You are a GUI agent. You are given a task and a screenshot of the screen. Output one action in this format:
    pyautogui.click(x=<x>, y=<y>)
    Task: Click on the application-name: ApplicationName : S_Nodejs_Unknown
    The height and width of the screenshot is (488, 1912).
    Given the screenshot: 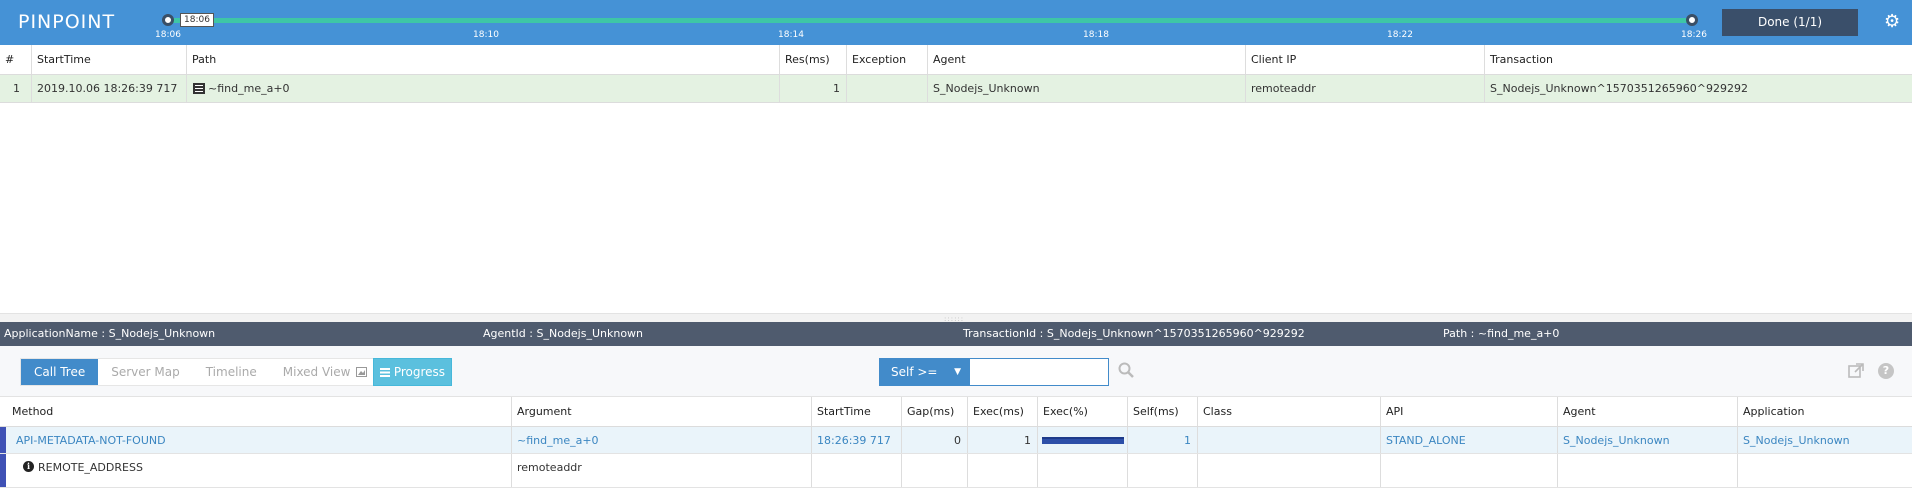 What is the action you would take?
    pyautogui.click(x=110, y=333)
    